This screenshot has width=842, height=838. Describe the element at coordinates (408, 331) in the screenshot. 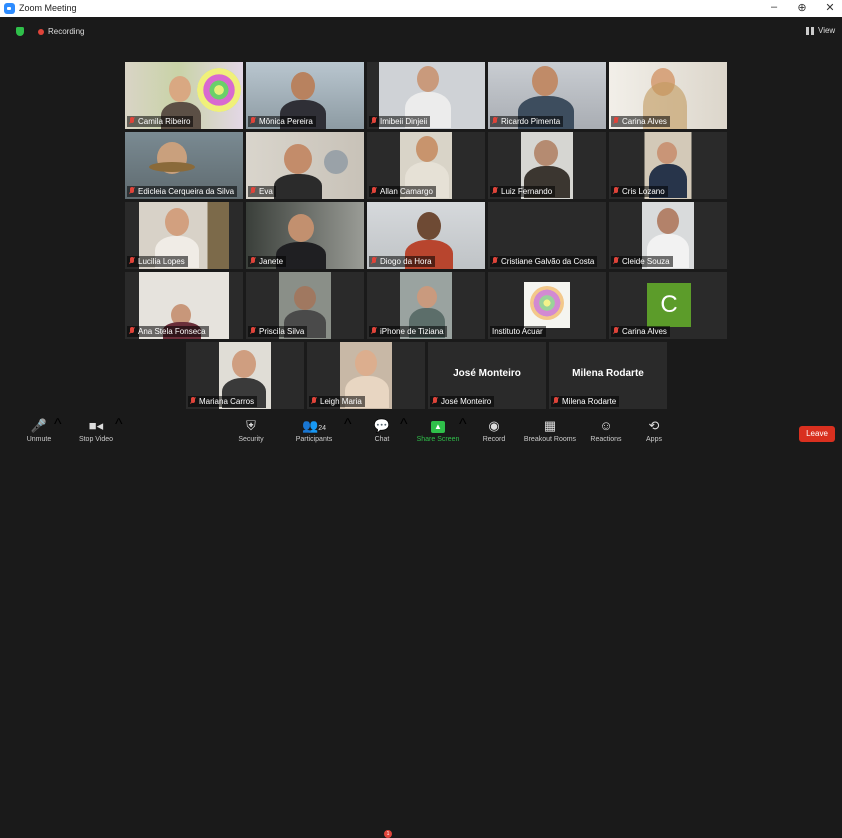

I see `participant-name: iPhone de Tiziana` at that location.